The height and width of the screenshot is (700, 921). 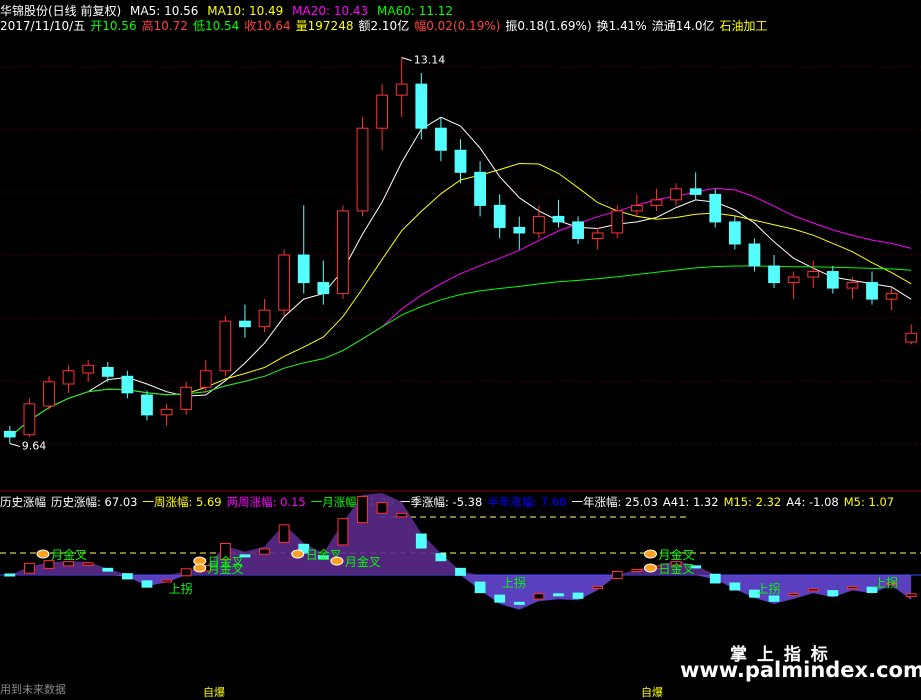 What do you see at coordinates (800, 670) in the screenshot?
I see `watermark-url: www.palmindex.com` at bounding box center [800, 670].